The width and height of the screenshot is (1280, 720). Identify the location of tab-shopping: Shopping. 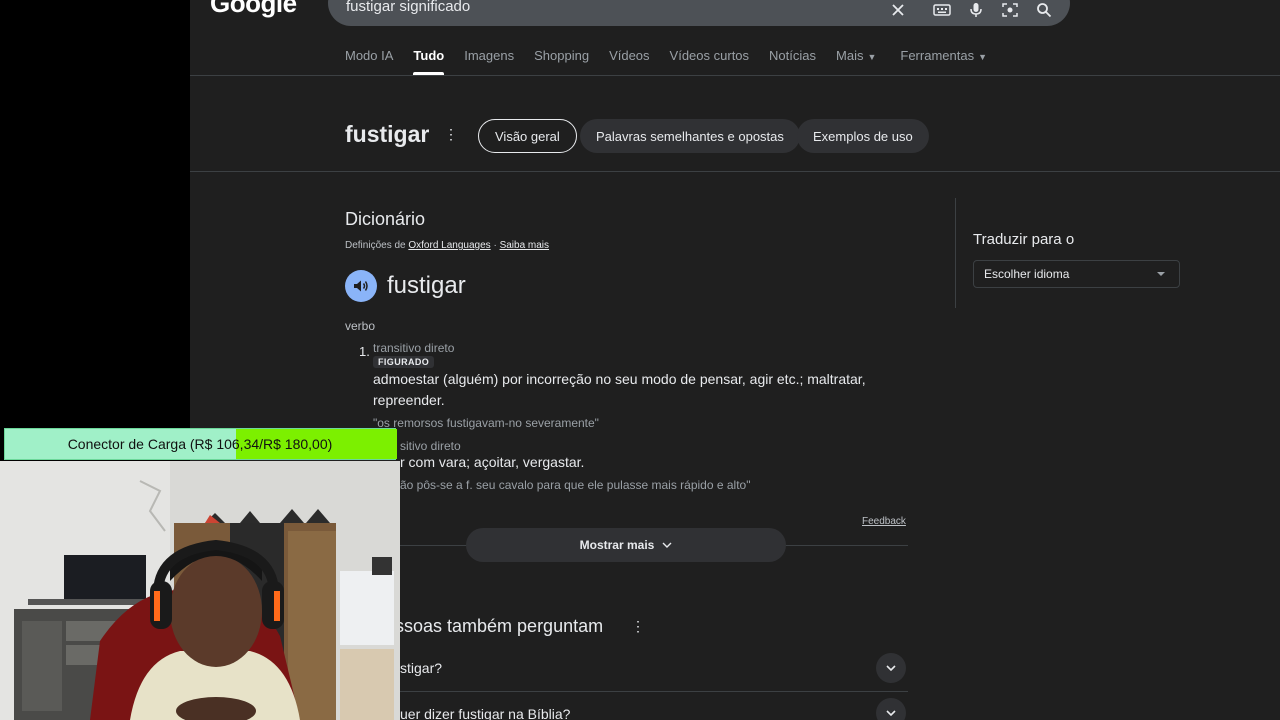
(561, 61).